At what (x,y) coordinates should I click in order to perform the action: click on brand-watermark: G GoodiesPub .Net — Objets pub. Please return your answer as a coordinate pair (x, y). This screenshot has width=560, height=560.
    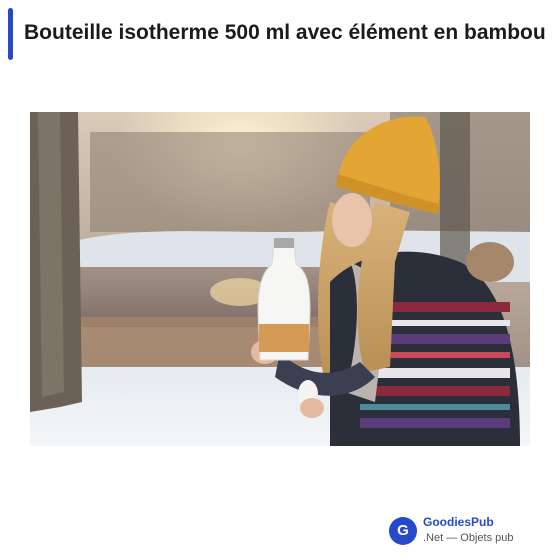
    Looking at the image, I should click on (469, 533).